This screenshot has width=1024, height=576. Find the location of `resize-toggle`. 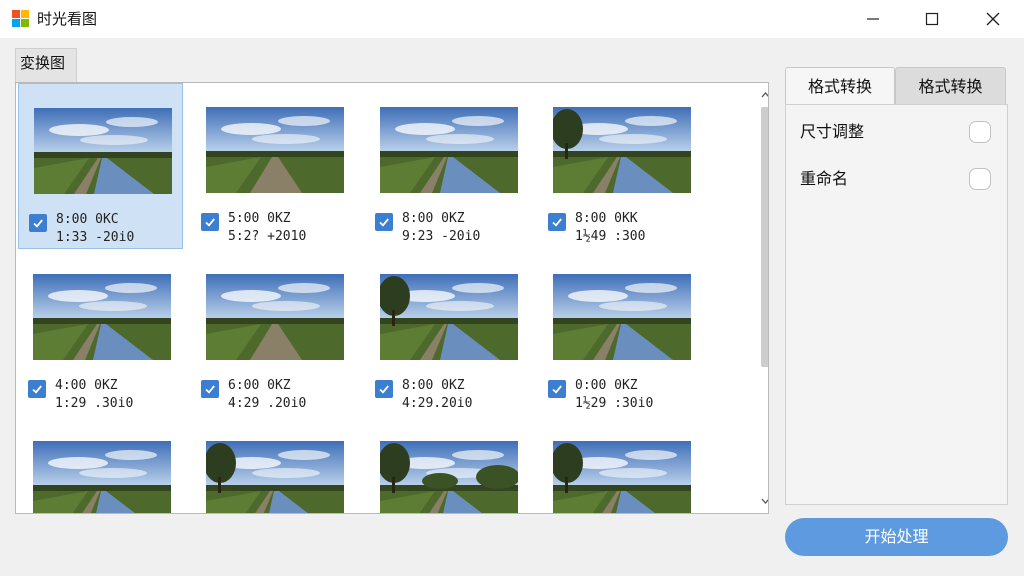

resize-toggle is located at coordinates (980, 132).